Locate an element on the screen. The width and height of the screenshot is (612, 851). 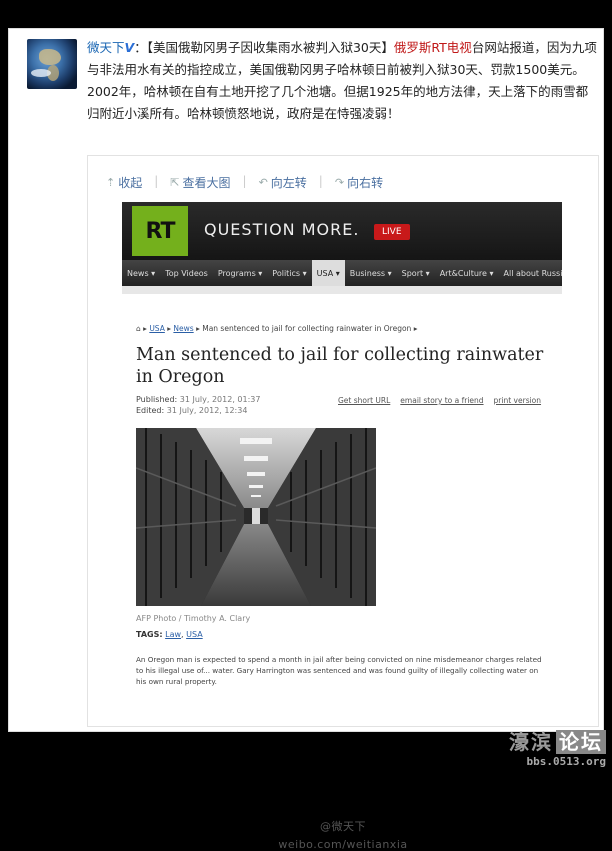
home-icon: ⌂ ▸ is located at coordinates (141, 328).